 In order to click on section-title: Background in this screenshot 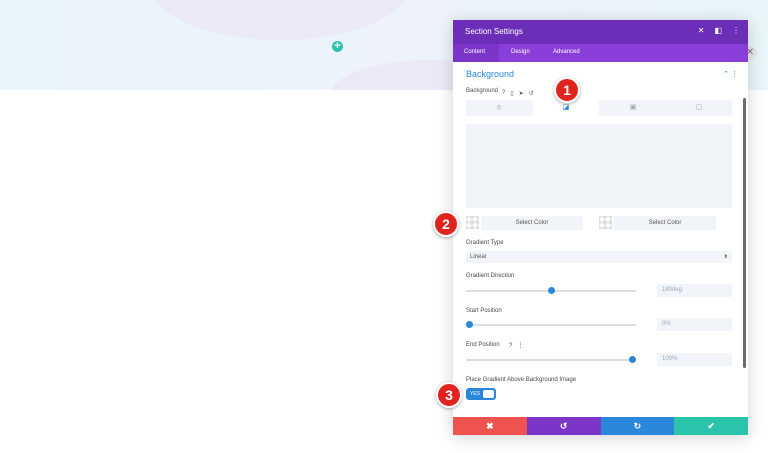, I will do `click(490, 74)`.